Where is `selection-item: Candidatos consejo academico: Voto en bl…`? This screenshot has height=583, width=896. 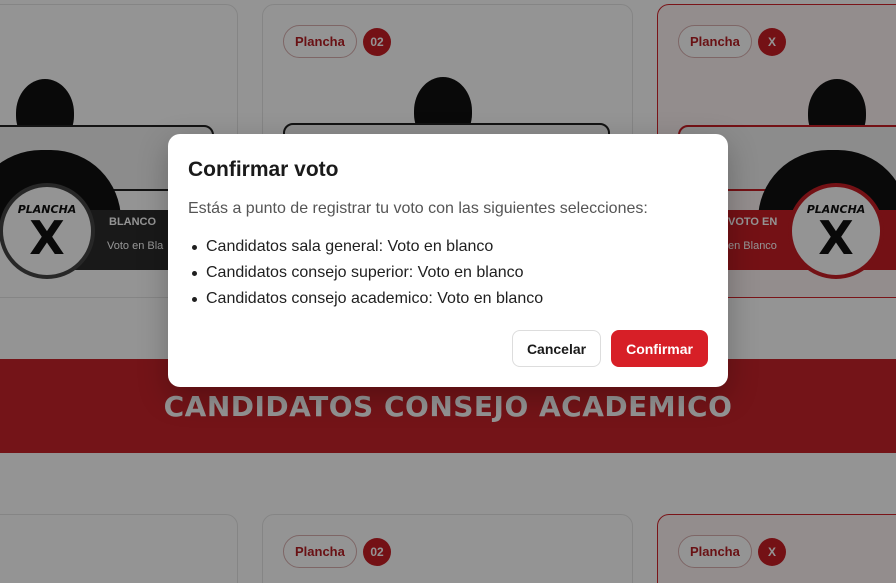 selection-item: Candidatos consejo academico: Voto en bl… is located at coordinates (448, 299).